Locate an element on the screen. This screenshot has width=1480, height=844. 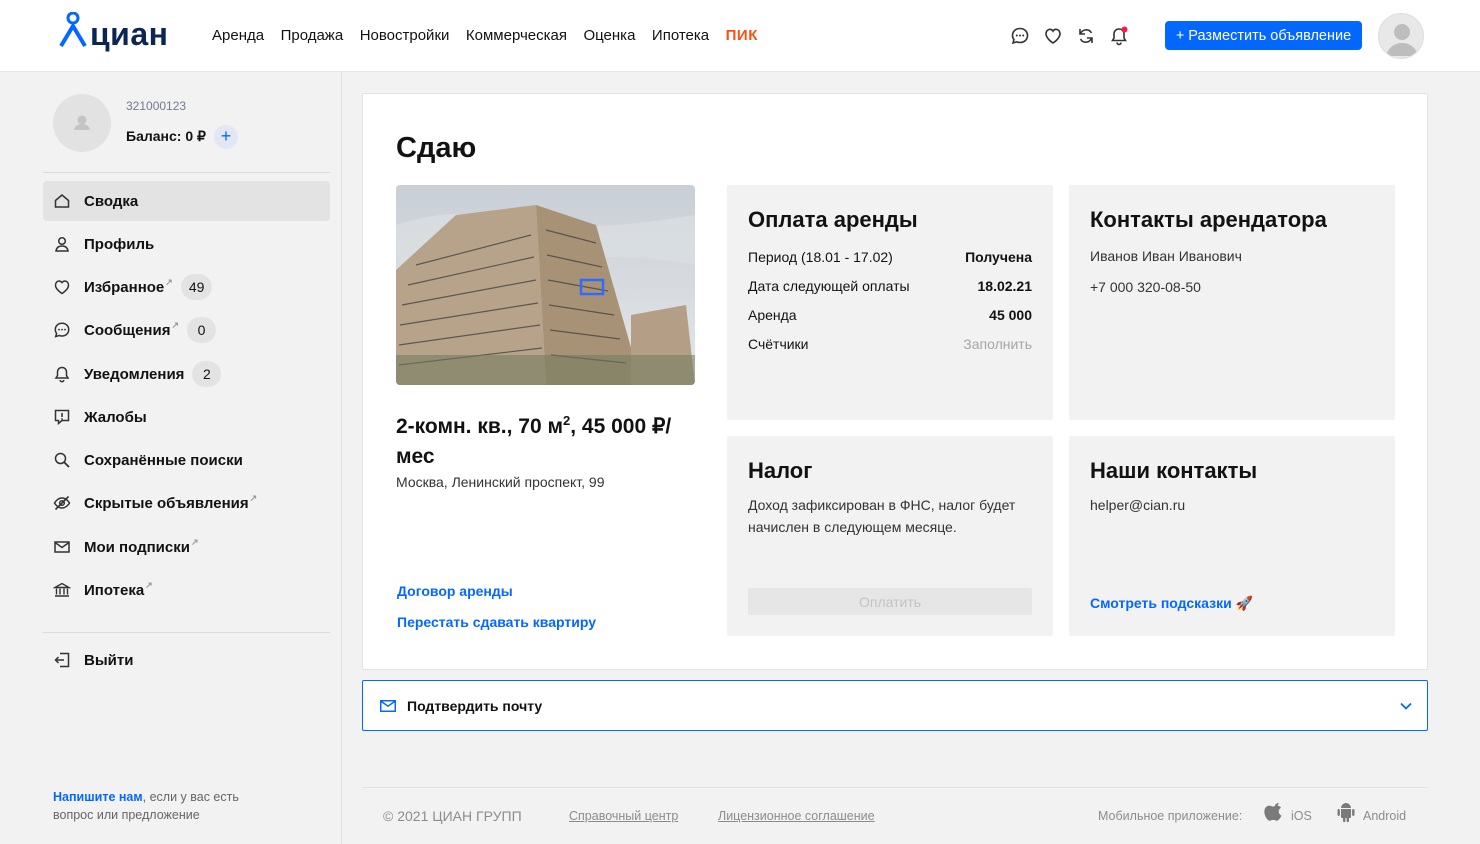
listing-photo is located at coordinates (545, 285).